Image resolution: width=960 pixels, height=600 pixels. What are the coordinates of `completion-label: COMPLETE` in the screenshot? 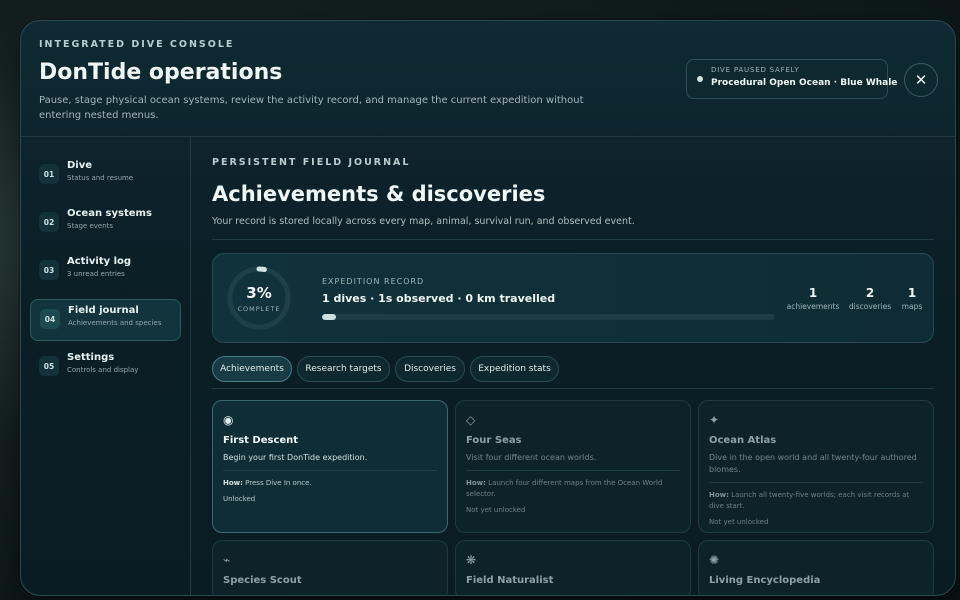 It's located at (259, 309).